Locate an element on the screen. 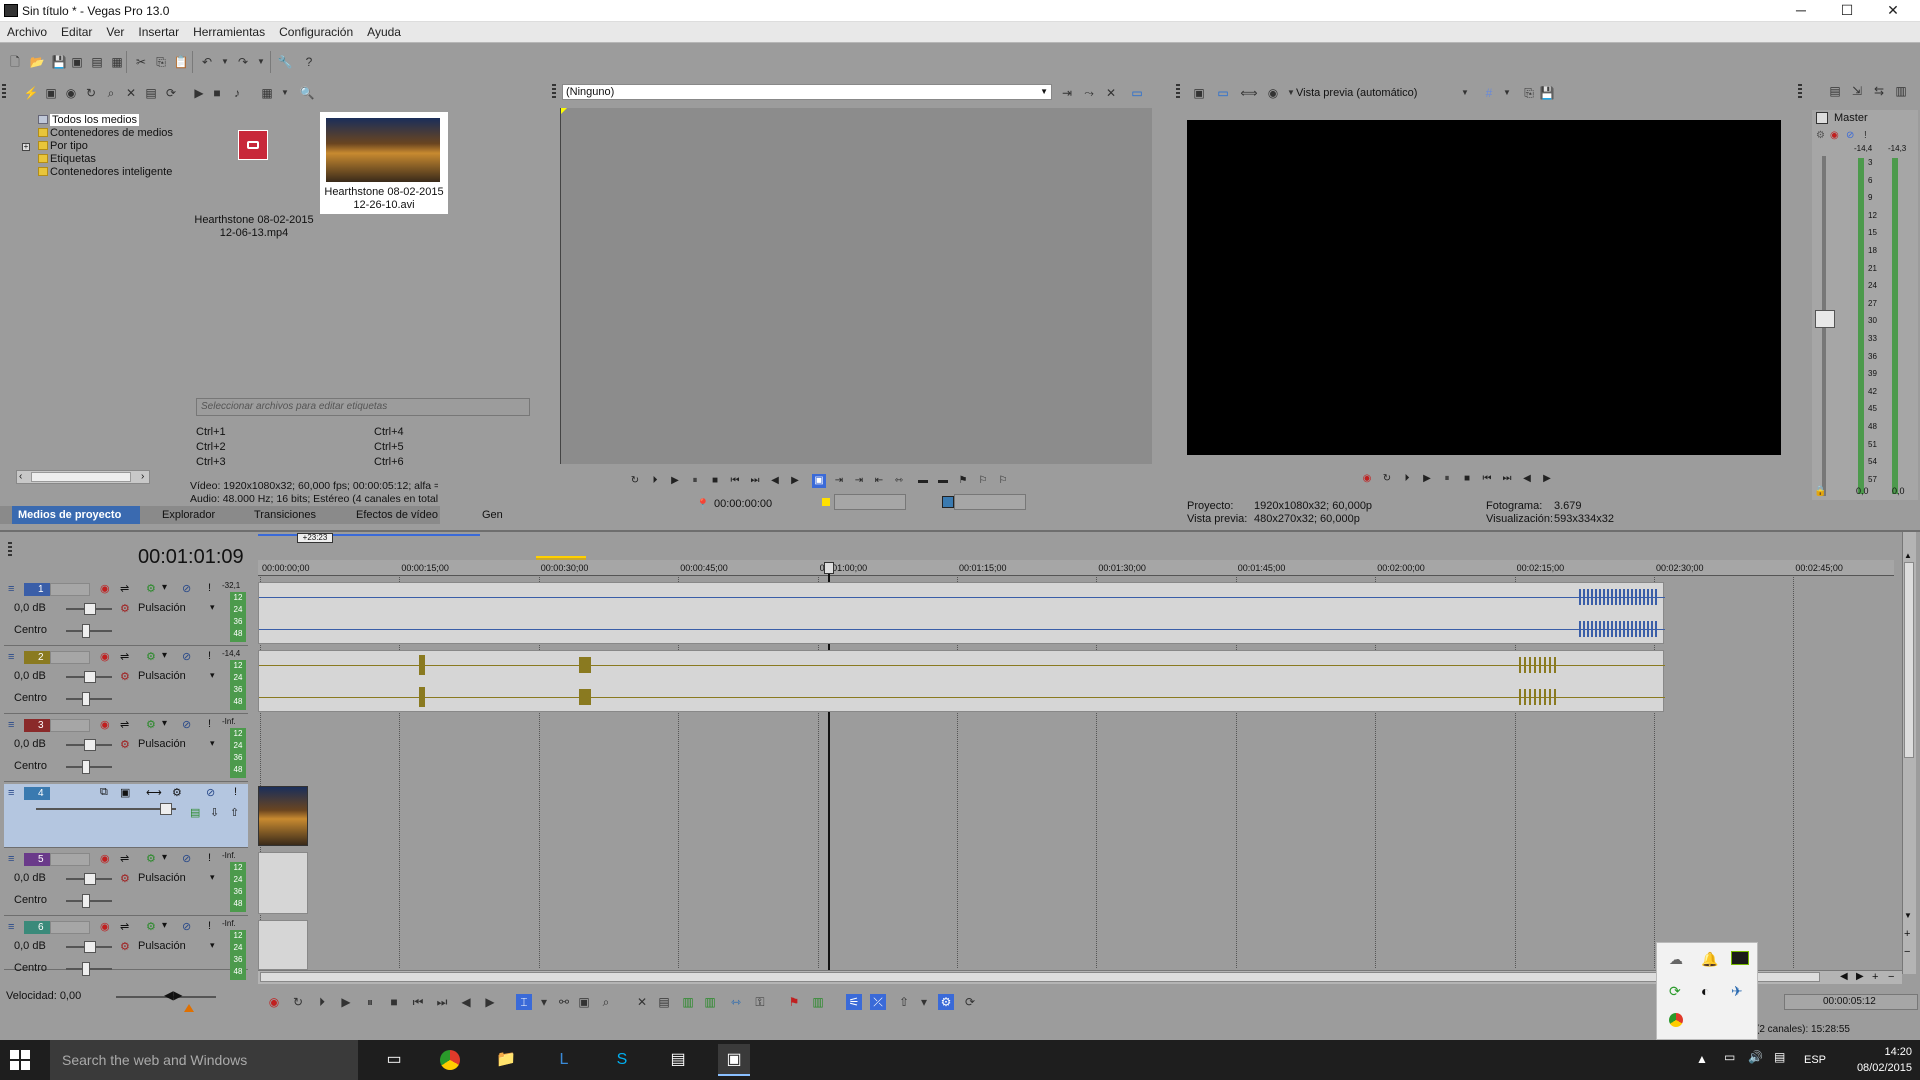 The image size is (1920, 1080). nvidia-icon is located at coordinates (1740, 958).